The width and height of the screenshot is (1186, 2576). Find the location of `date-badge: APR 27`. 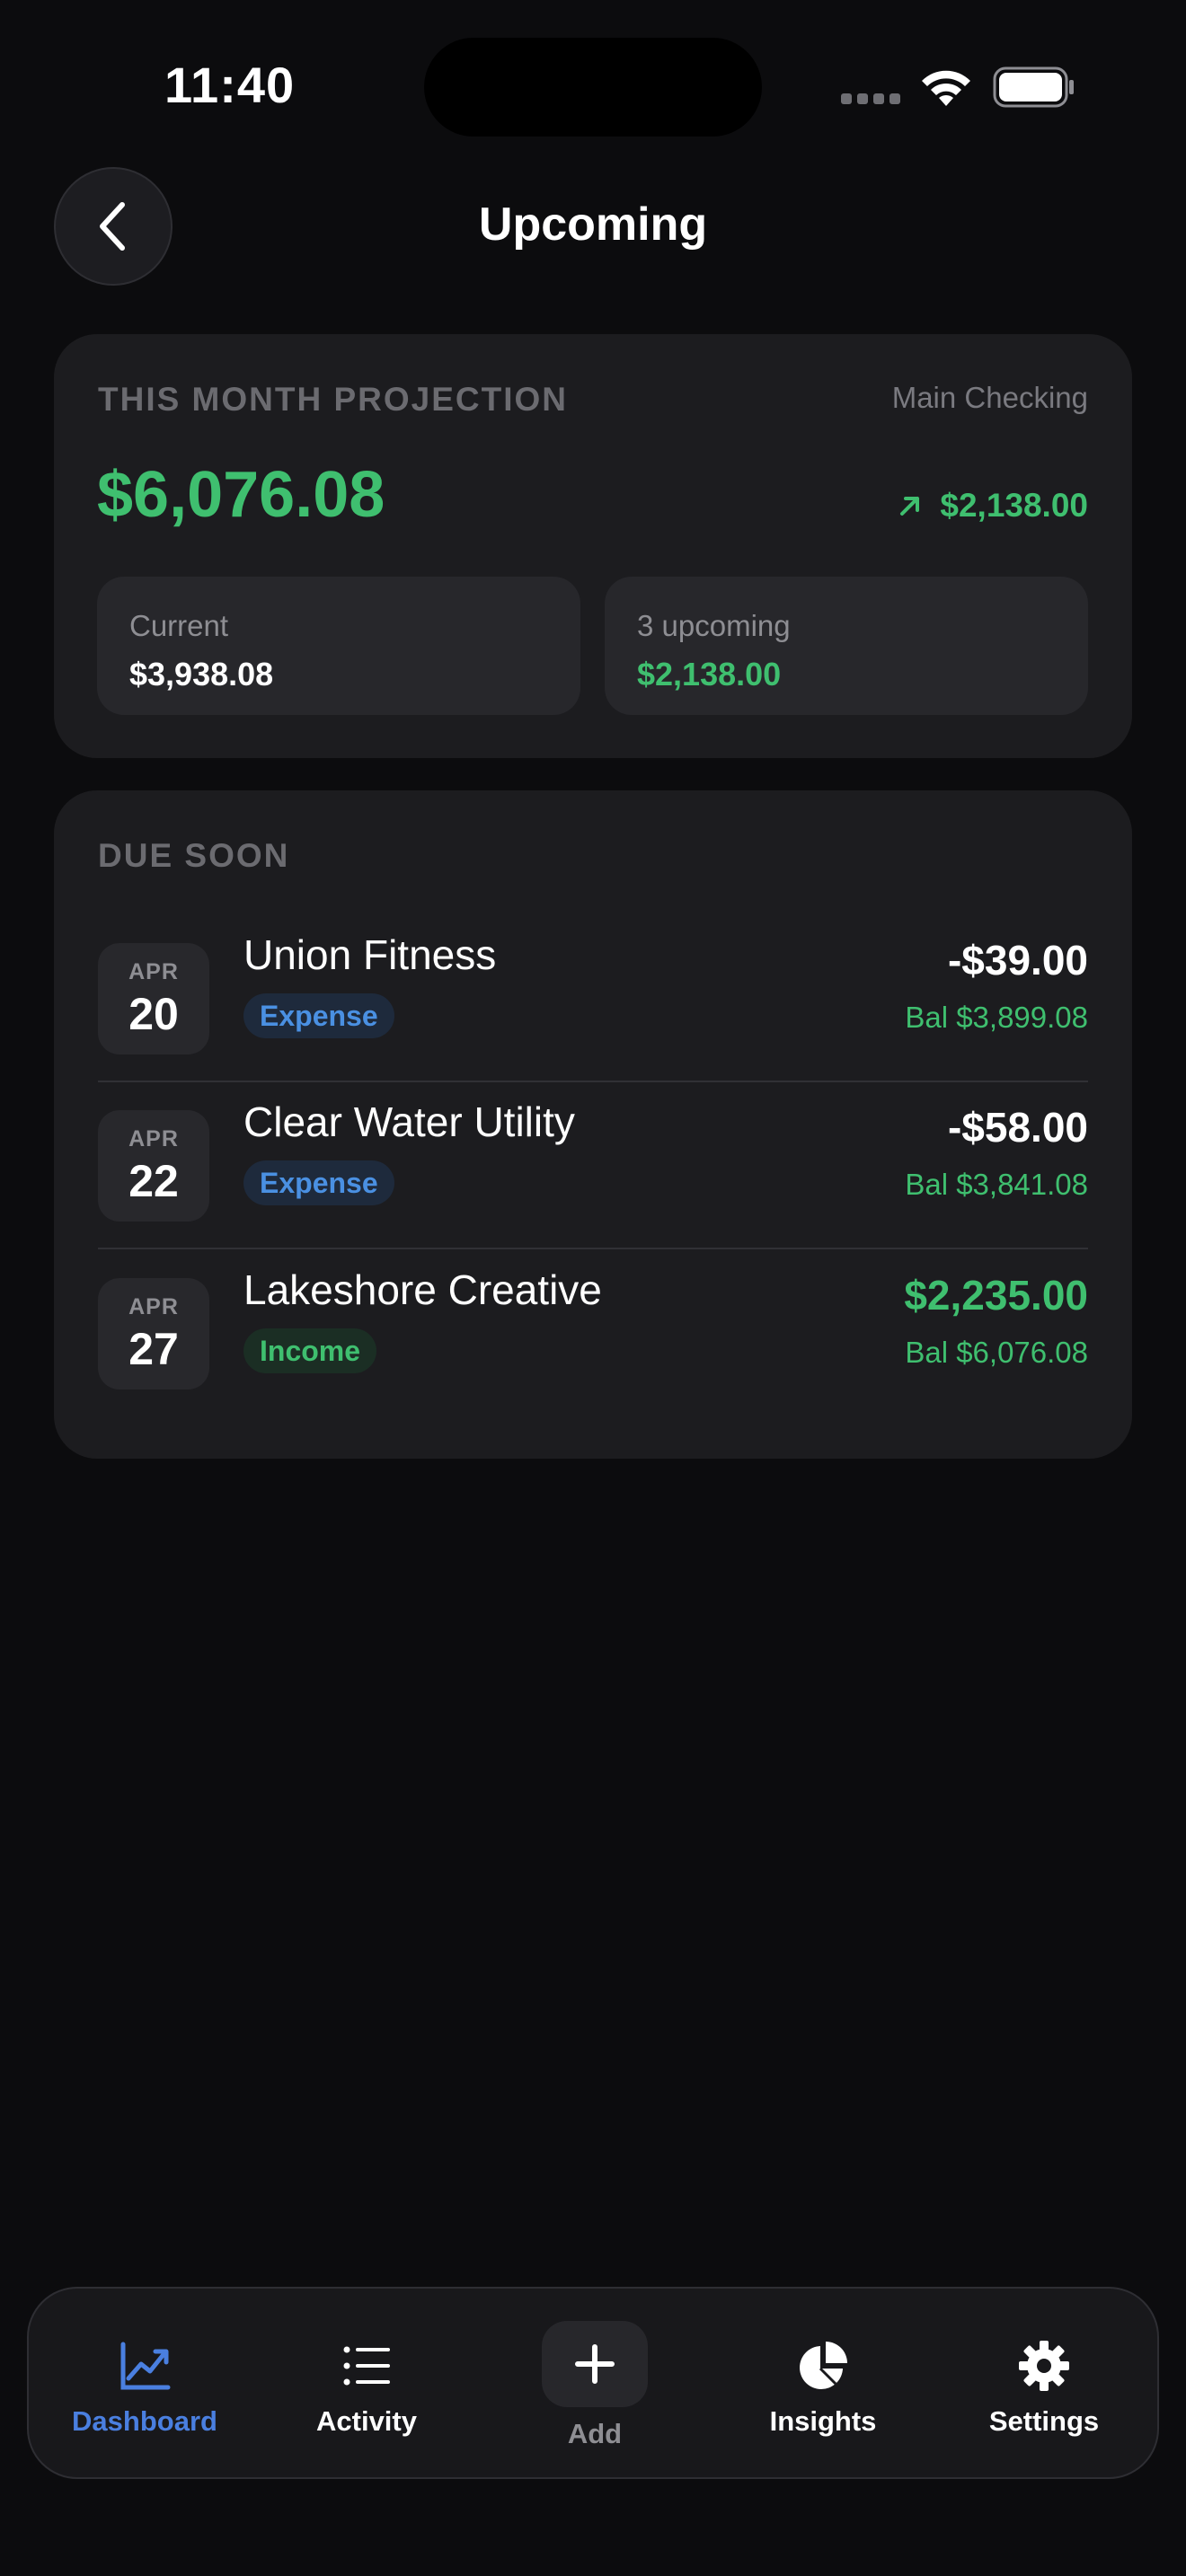

date-badge: APR 27 is located at coordinates (153, 1333).